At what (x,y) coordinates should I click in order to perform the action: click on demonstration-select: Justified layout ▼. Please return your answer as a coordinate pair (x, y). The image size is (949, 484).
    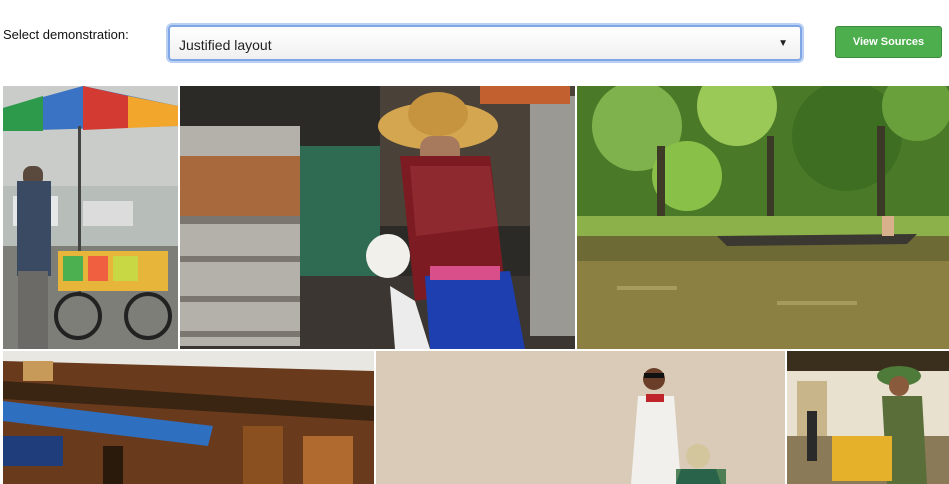
    Looking at the image, I should click on (485, 43).